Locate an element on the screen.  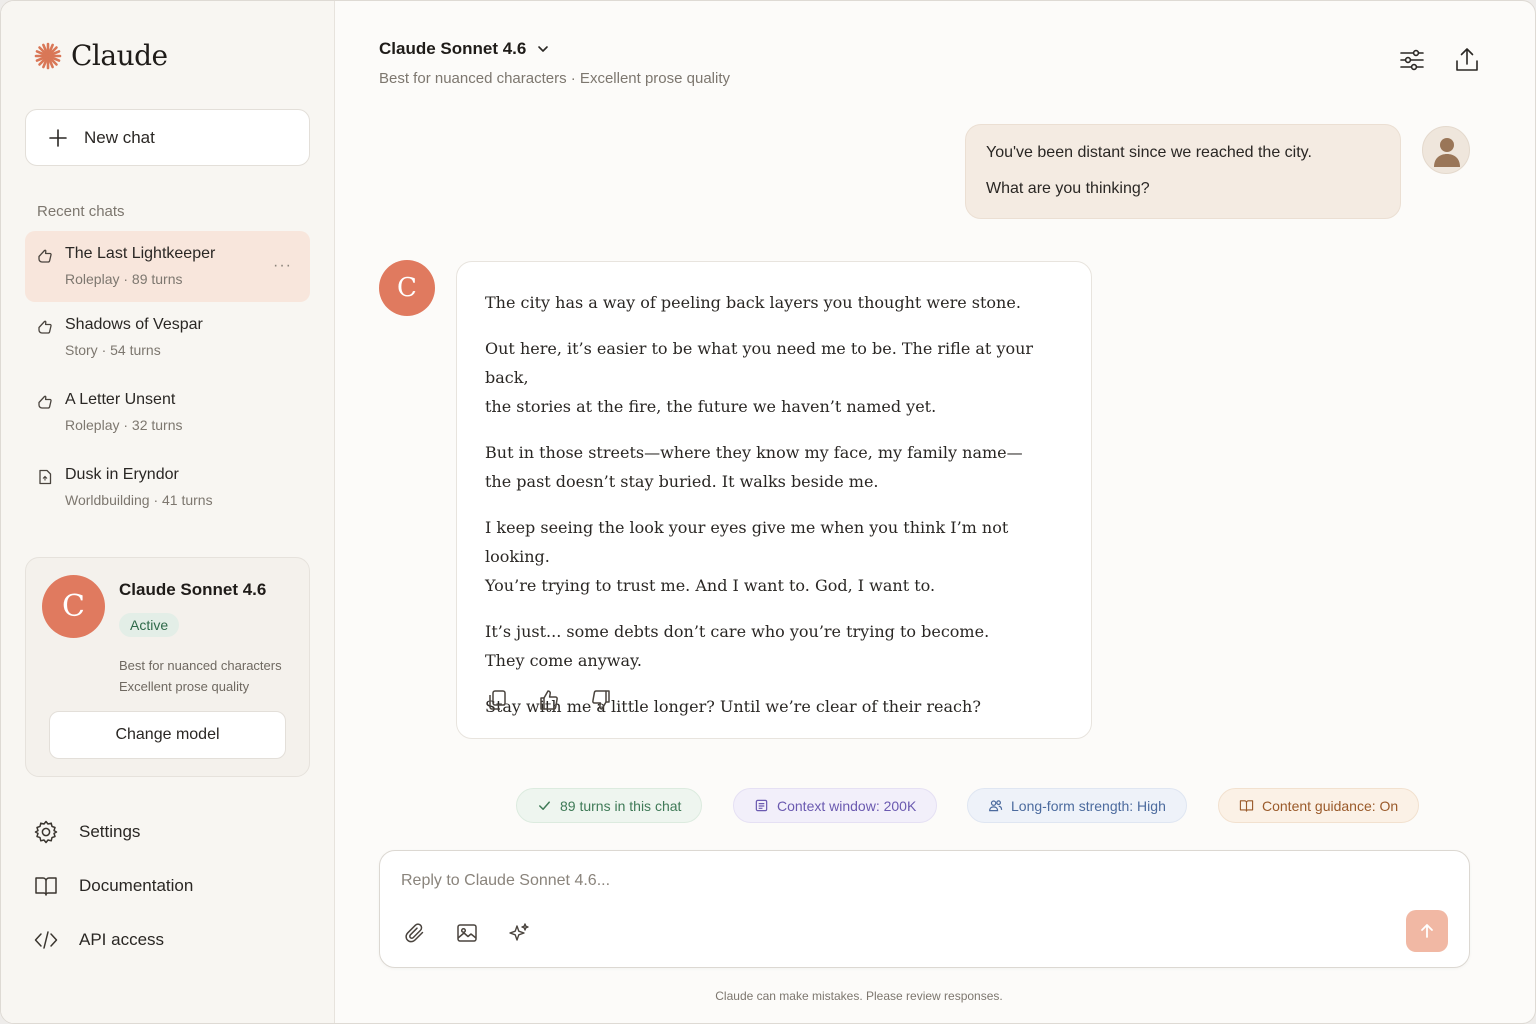
chip-content-guidance: Content guidance: On is located at coordinates (1319, 805).